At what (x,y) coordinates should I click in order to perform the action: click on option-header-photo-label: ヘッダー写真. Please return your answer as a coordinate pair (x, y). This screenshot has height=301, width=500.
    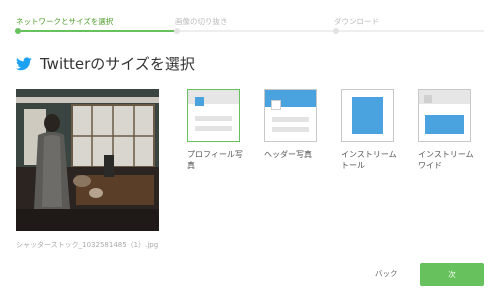
    Looking at the image, I should click on (288, 154).